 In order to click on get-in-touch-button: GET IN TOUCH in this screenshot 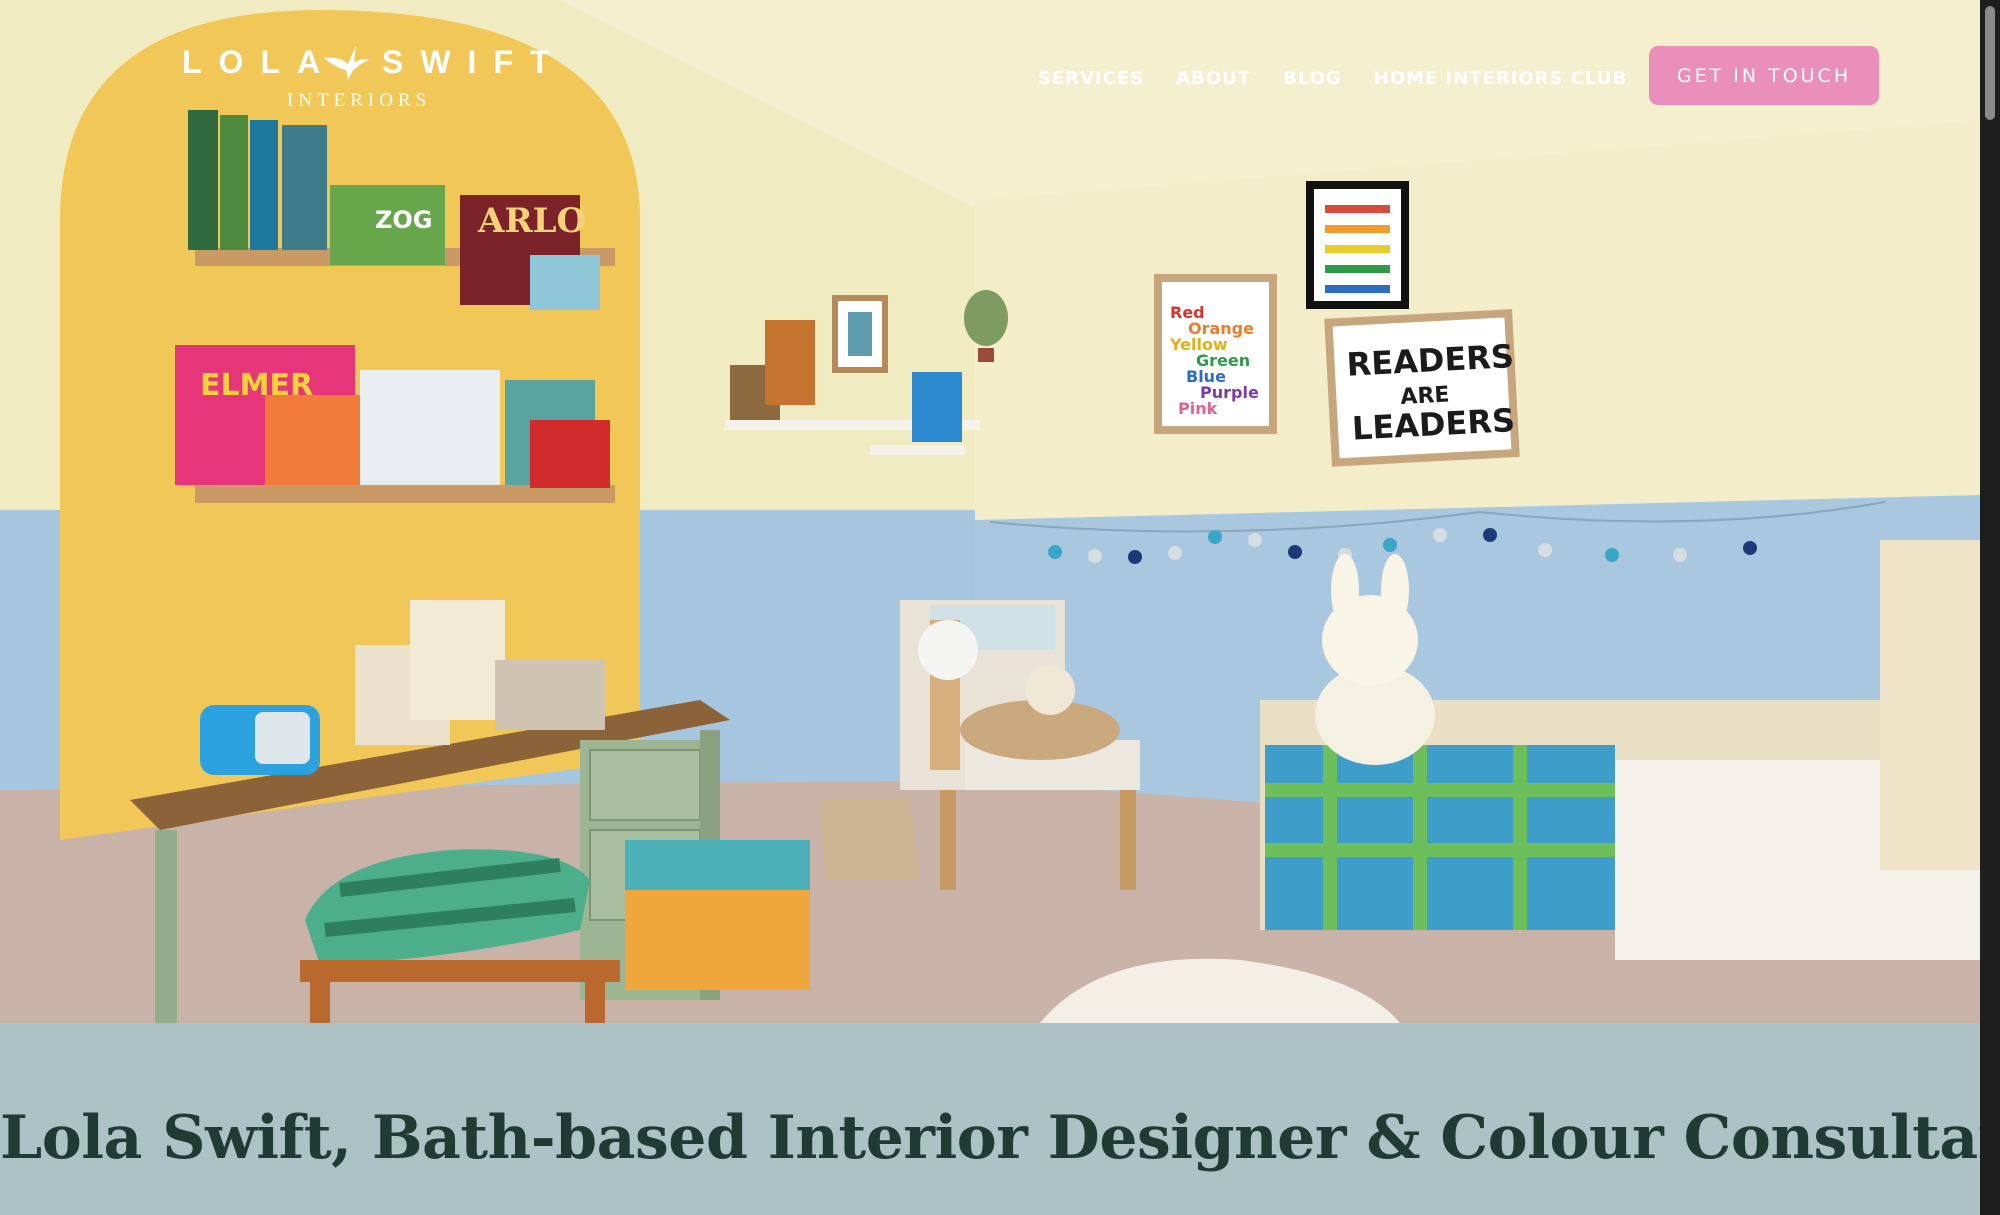, I will do `click(1764, 75)`.